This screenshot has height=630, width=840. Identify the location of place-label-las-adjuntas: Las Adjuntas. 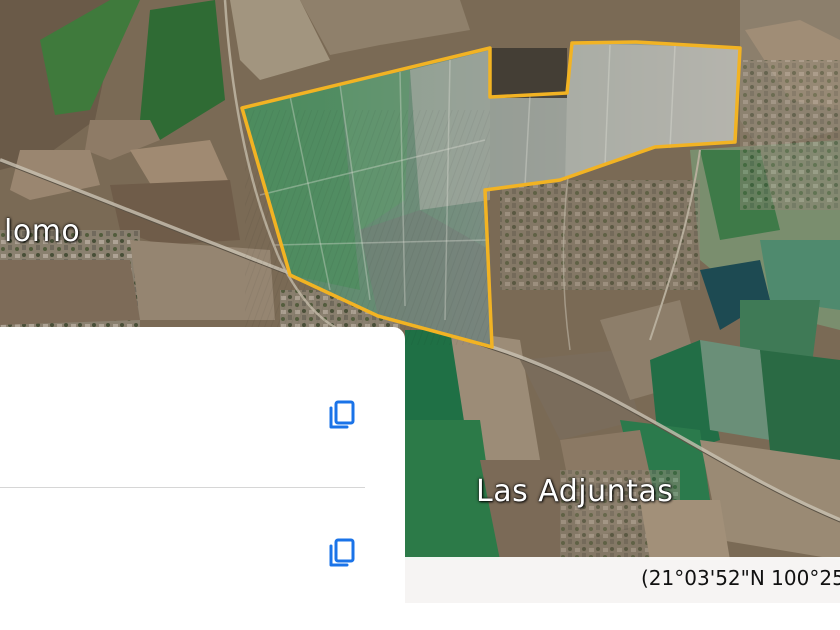
(575, 491).